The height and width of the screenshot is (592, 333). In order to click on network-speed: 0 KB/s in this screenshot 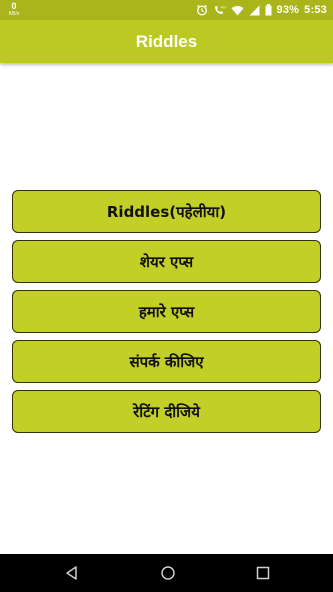, I will do `click(14, 10)`.